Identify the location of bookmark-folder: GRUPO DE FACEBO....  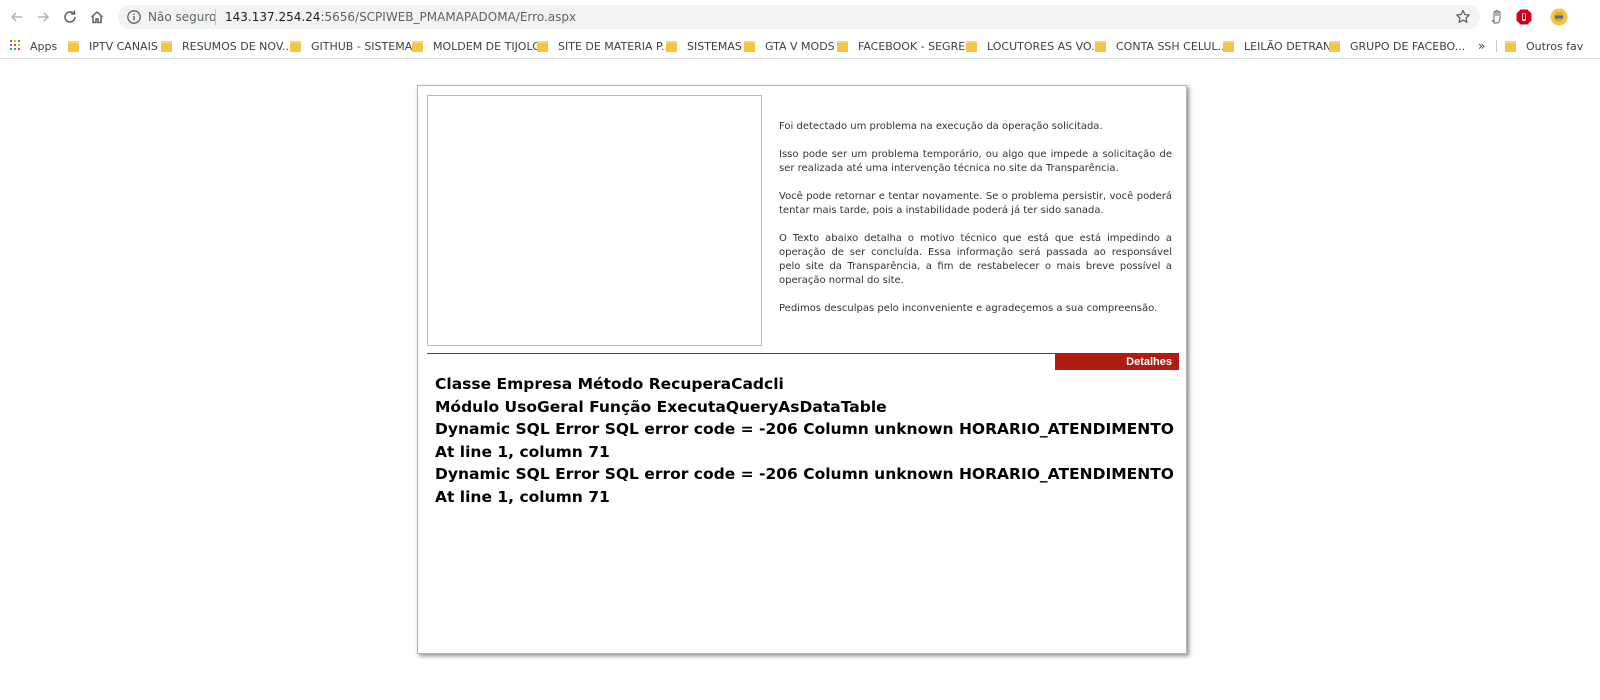
(1397, 46).